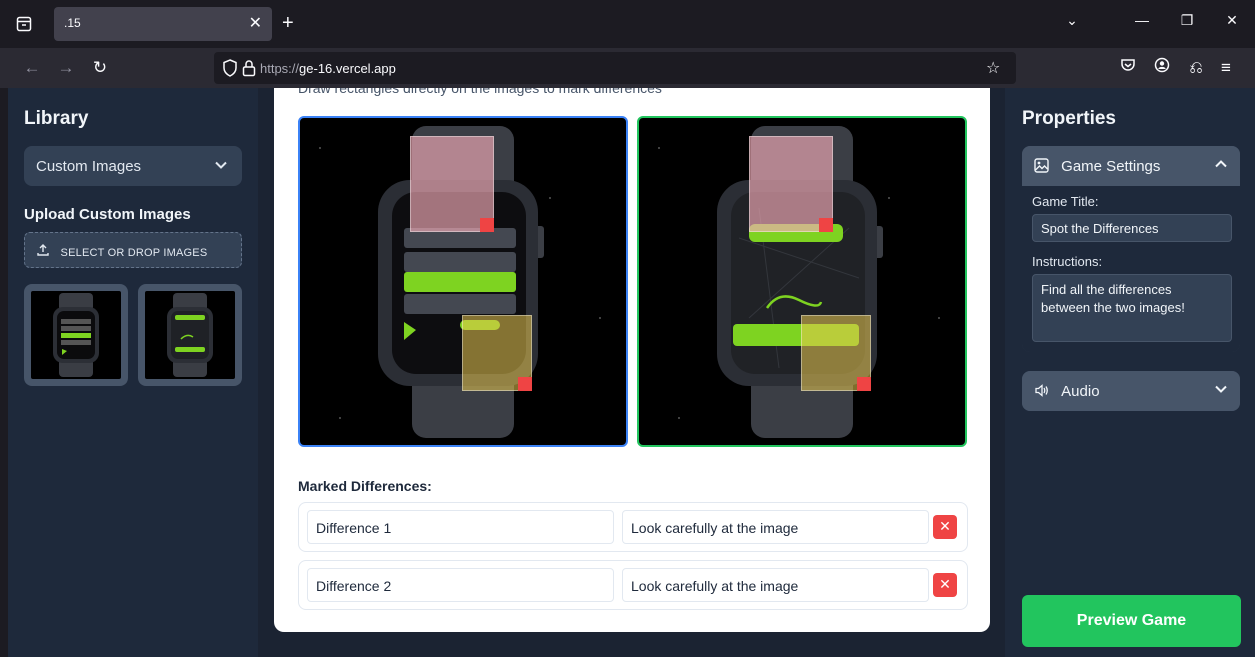 The width and height of the screenshot is (1255, 657). I want to click on select-images-label: SELECT OR DROP IMAGES, so click(134, 253).